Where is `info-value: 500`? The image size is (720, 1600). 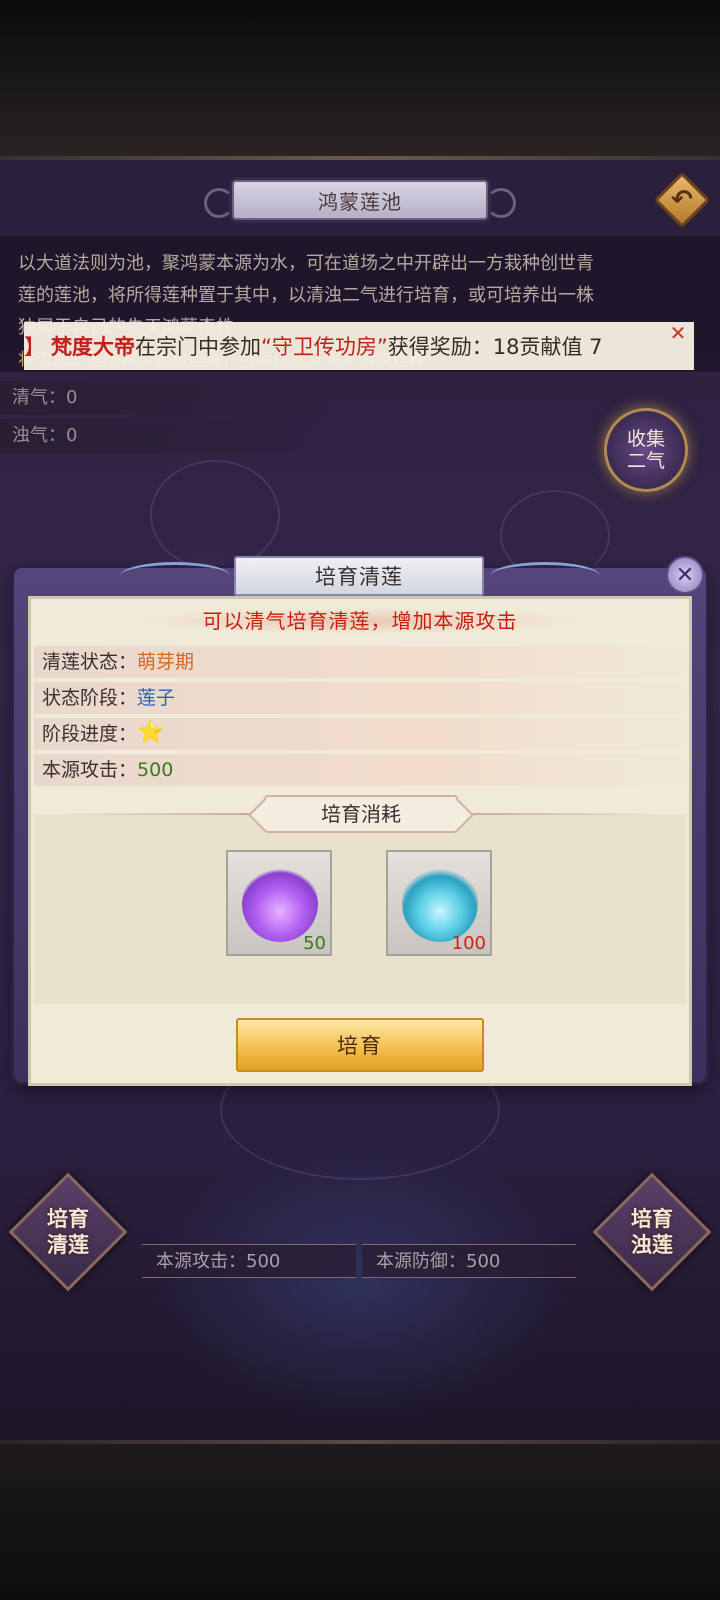 info-value: 500 is located at coordinates (155, 770).